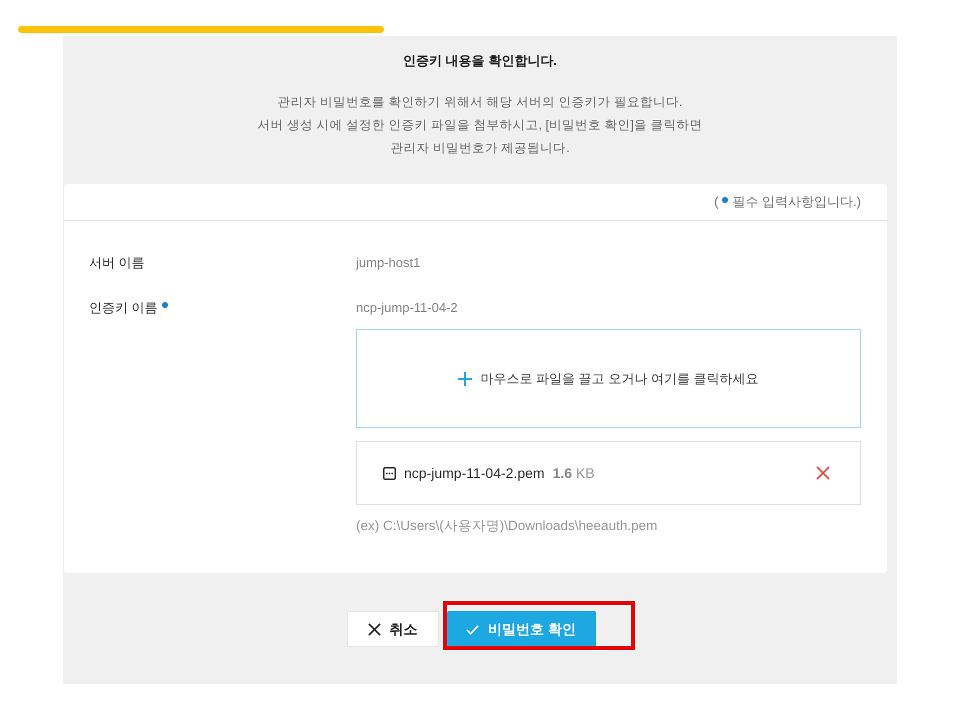 This screenshot has height=720, width=960. I want to click on required-note-text: 필수 입력사항입니다.), so click(796, 202).